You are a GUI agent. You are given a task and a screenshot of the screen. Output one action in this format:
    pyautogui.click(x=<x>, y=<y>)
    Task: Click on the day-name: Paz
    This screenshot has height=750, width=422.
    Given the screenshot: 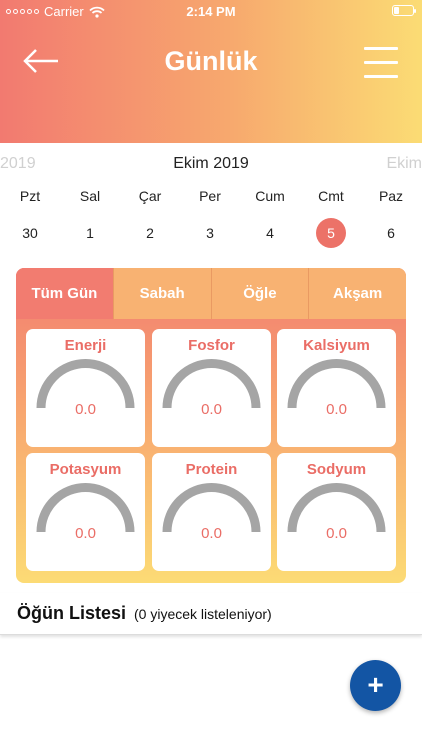 What is the action you would take?
    pyautogui.click(x=391, y=196)
    